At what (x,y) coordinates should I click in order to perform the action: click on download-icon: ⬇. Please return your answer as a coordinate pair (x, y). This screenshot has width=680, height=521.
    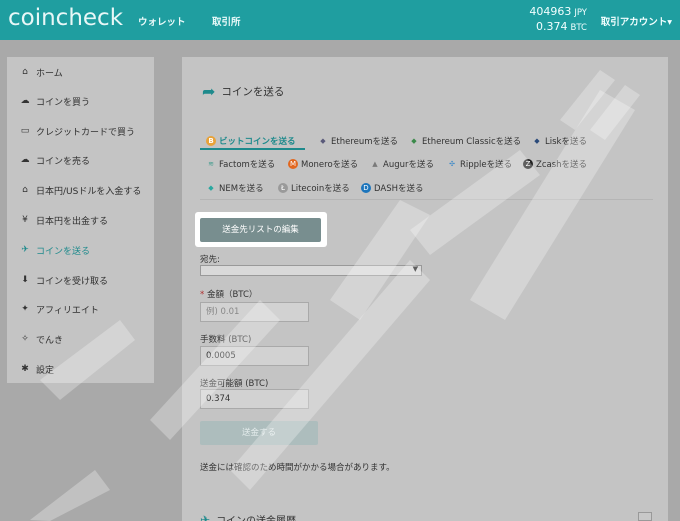
    Looking at the image, I should click on (25, 280).